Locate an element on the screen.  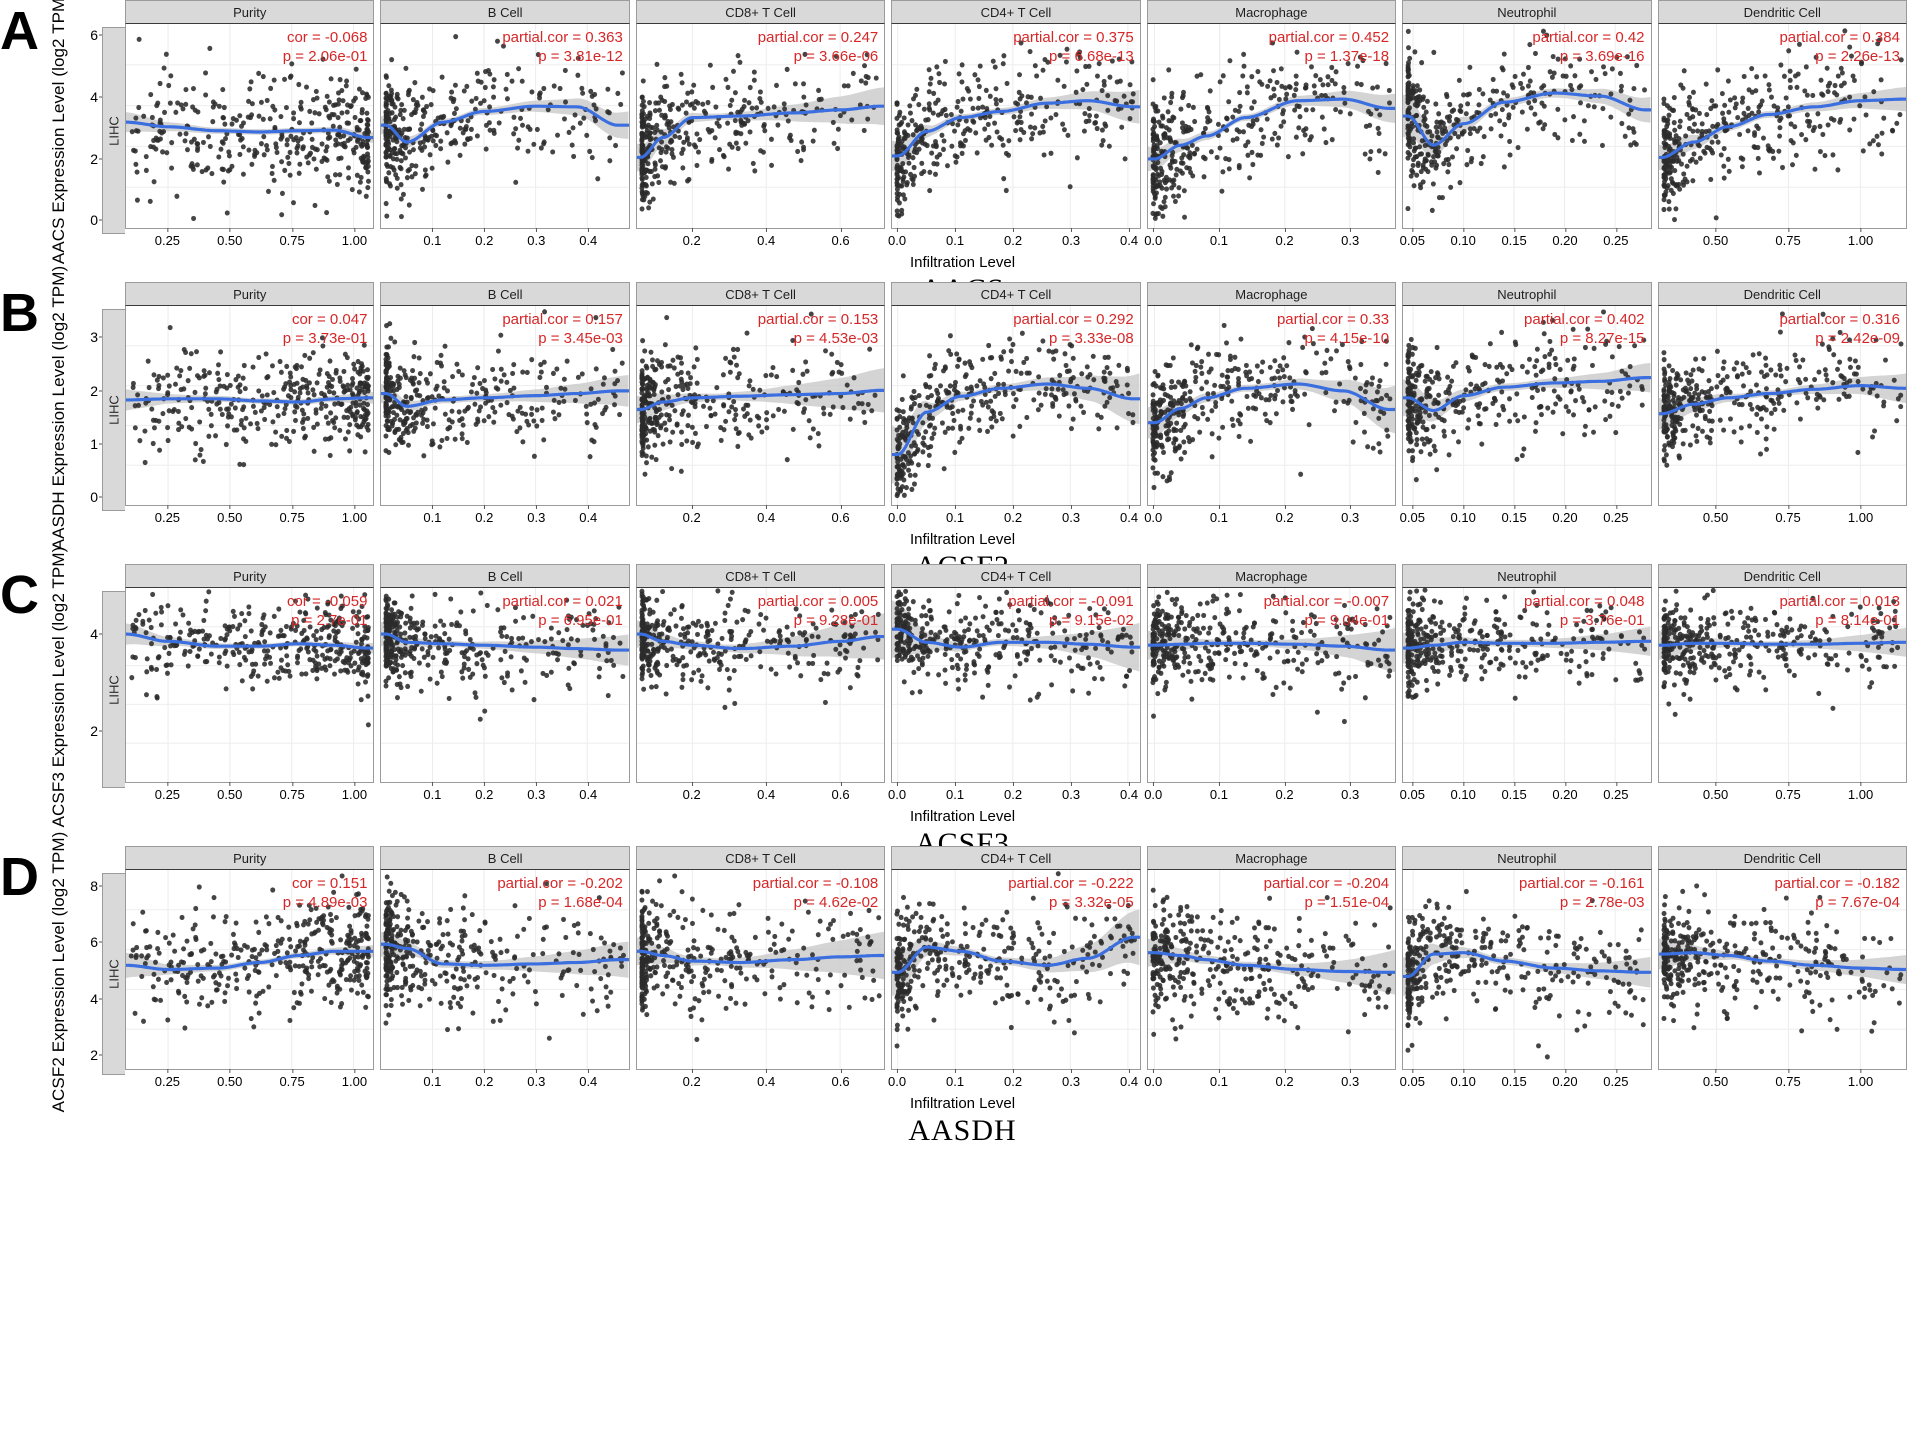
facet-title: Macrophage is located at coordinates (1271, 294).